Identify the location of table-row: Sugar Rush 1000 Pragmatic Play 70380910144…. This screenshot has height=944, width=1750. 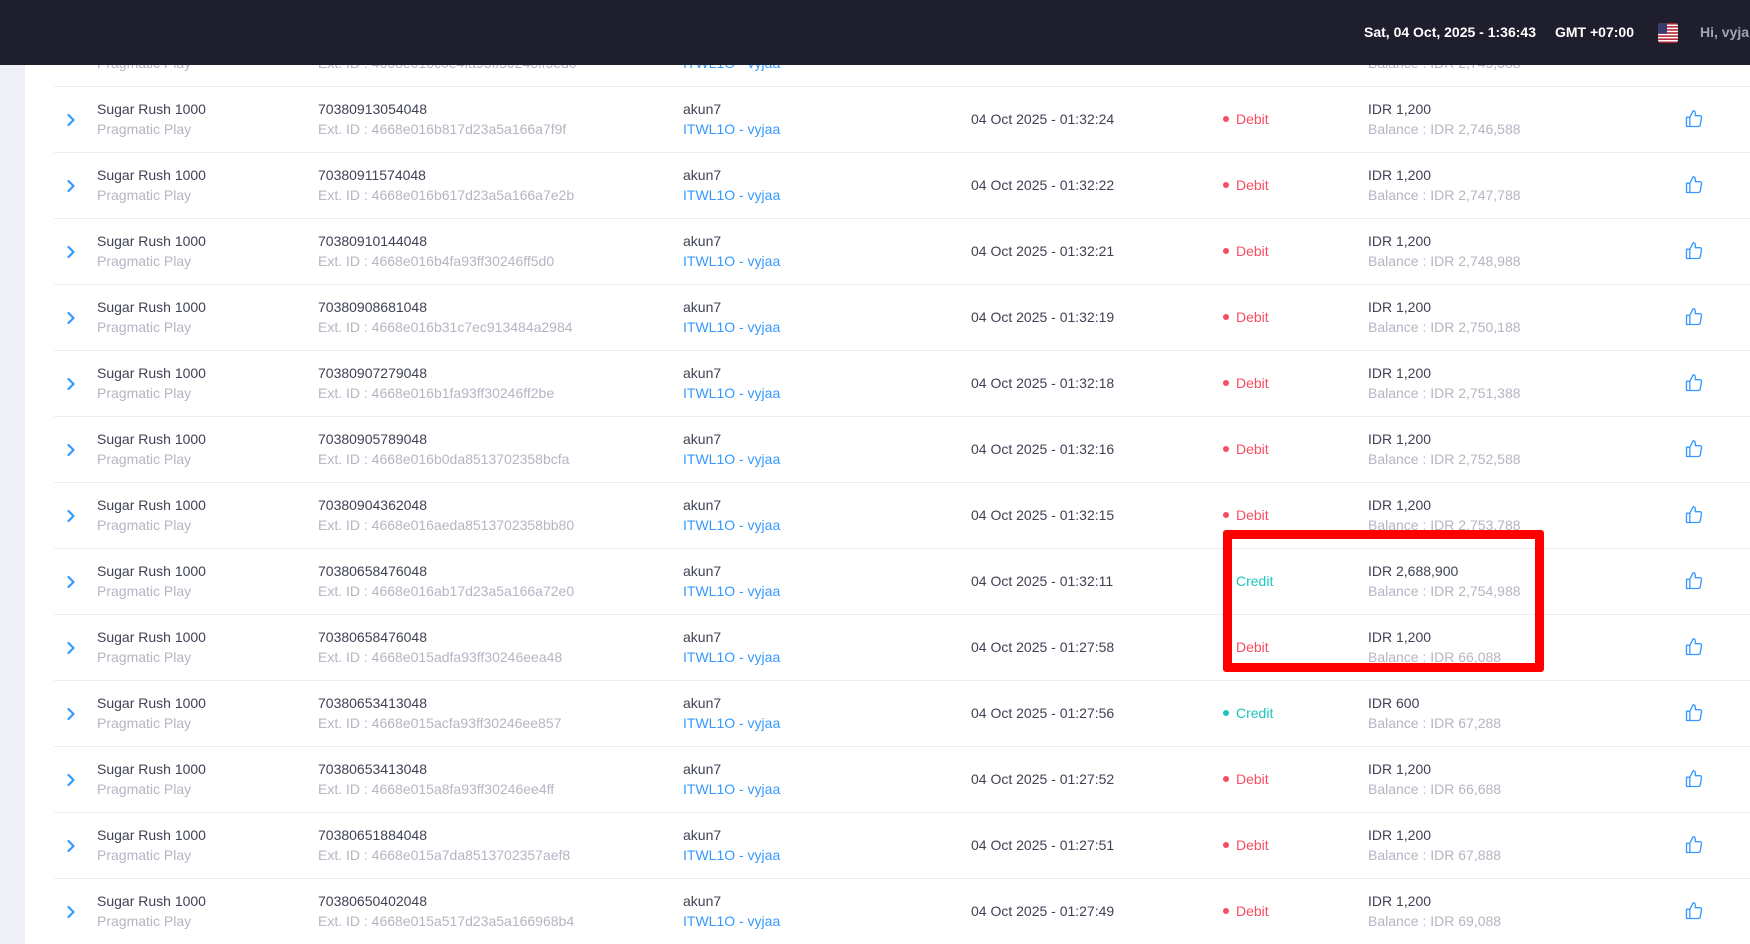
(902, 251).